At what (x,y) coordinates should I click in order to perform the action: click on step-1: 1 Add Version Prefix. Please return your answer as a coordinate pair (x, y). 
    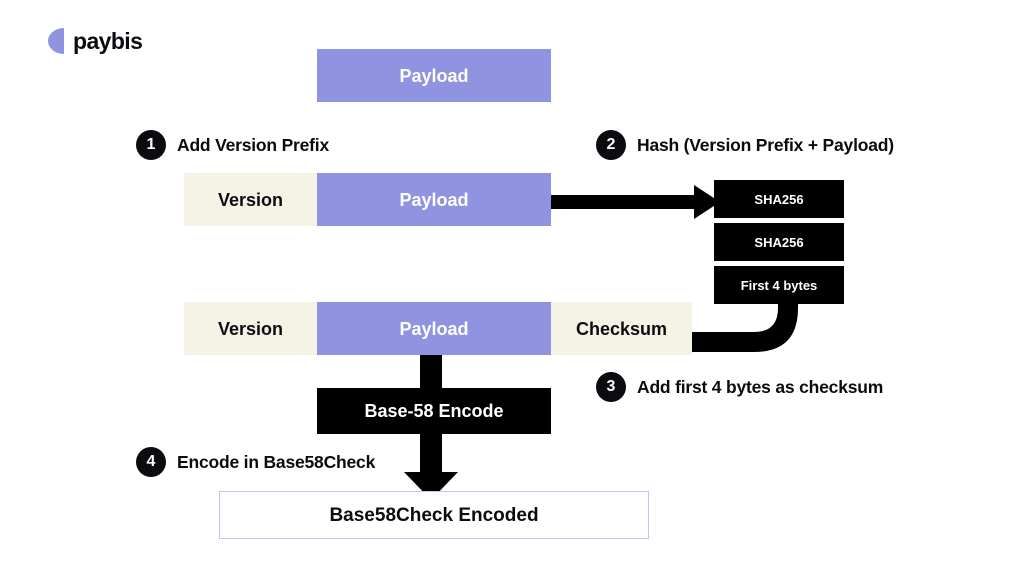
    Looking at the image, I should click on (232, 145).